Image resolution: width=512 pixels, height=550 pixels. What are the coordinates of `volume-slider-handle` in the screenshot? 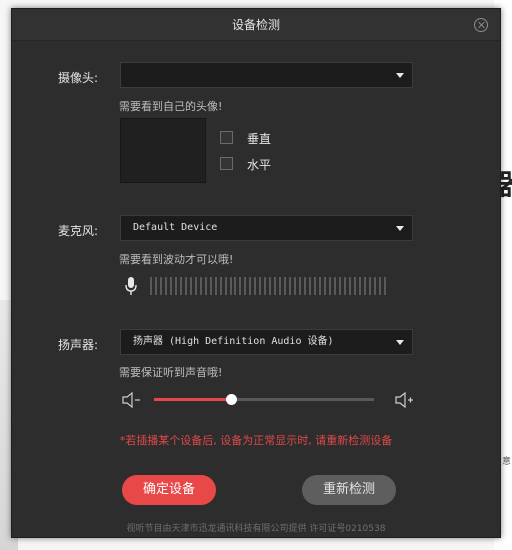 It's located at (231, 399).